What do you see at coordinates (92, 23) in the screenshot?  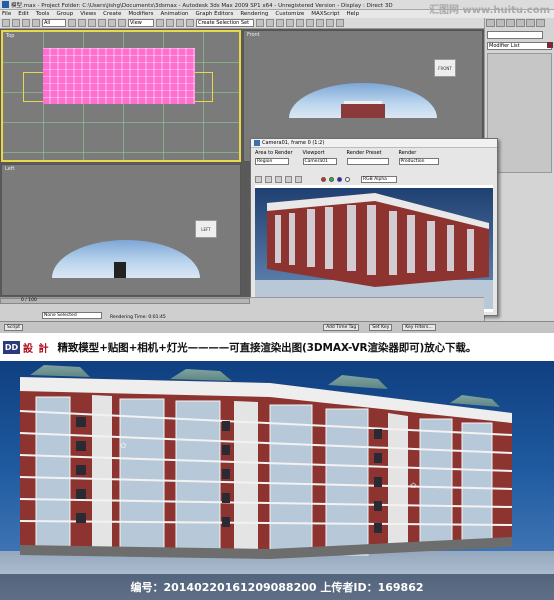 I see `rect-region-icon` at bounding box center [92, 23].